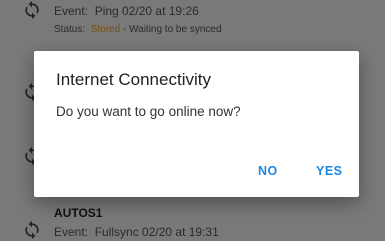 Image resolution: width=385 pixels, height=241 pixels. I want to click on dialog-title: Internet Connectivity, so click(133, 79).